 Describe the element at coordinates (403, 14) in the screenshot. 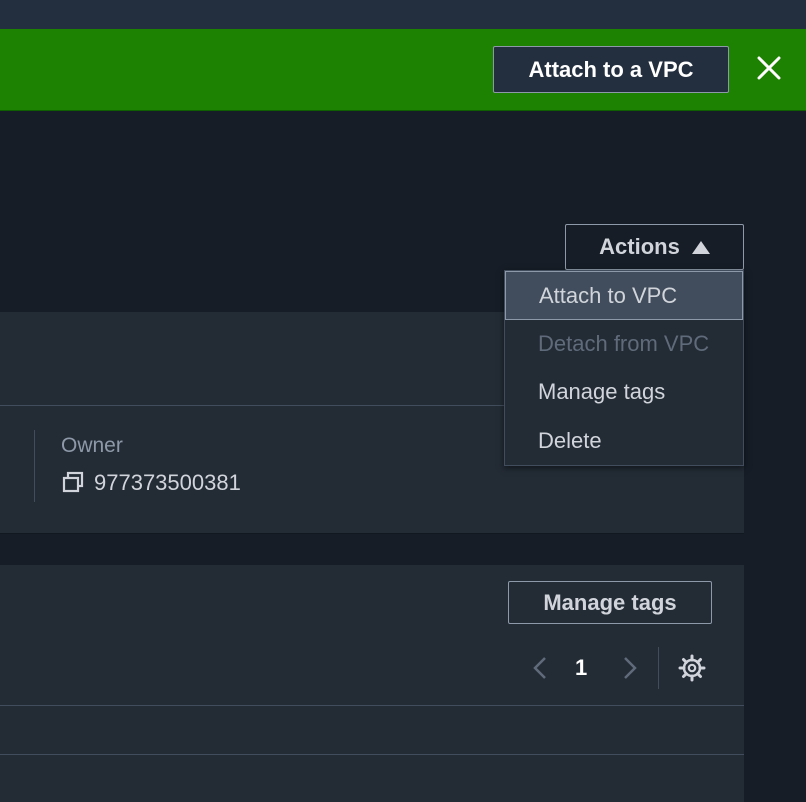

I see `top-navigation-bar` at that location.